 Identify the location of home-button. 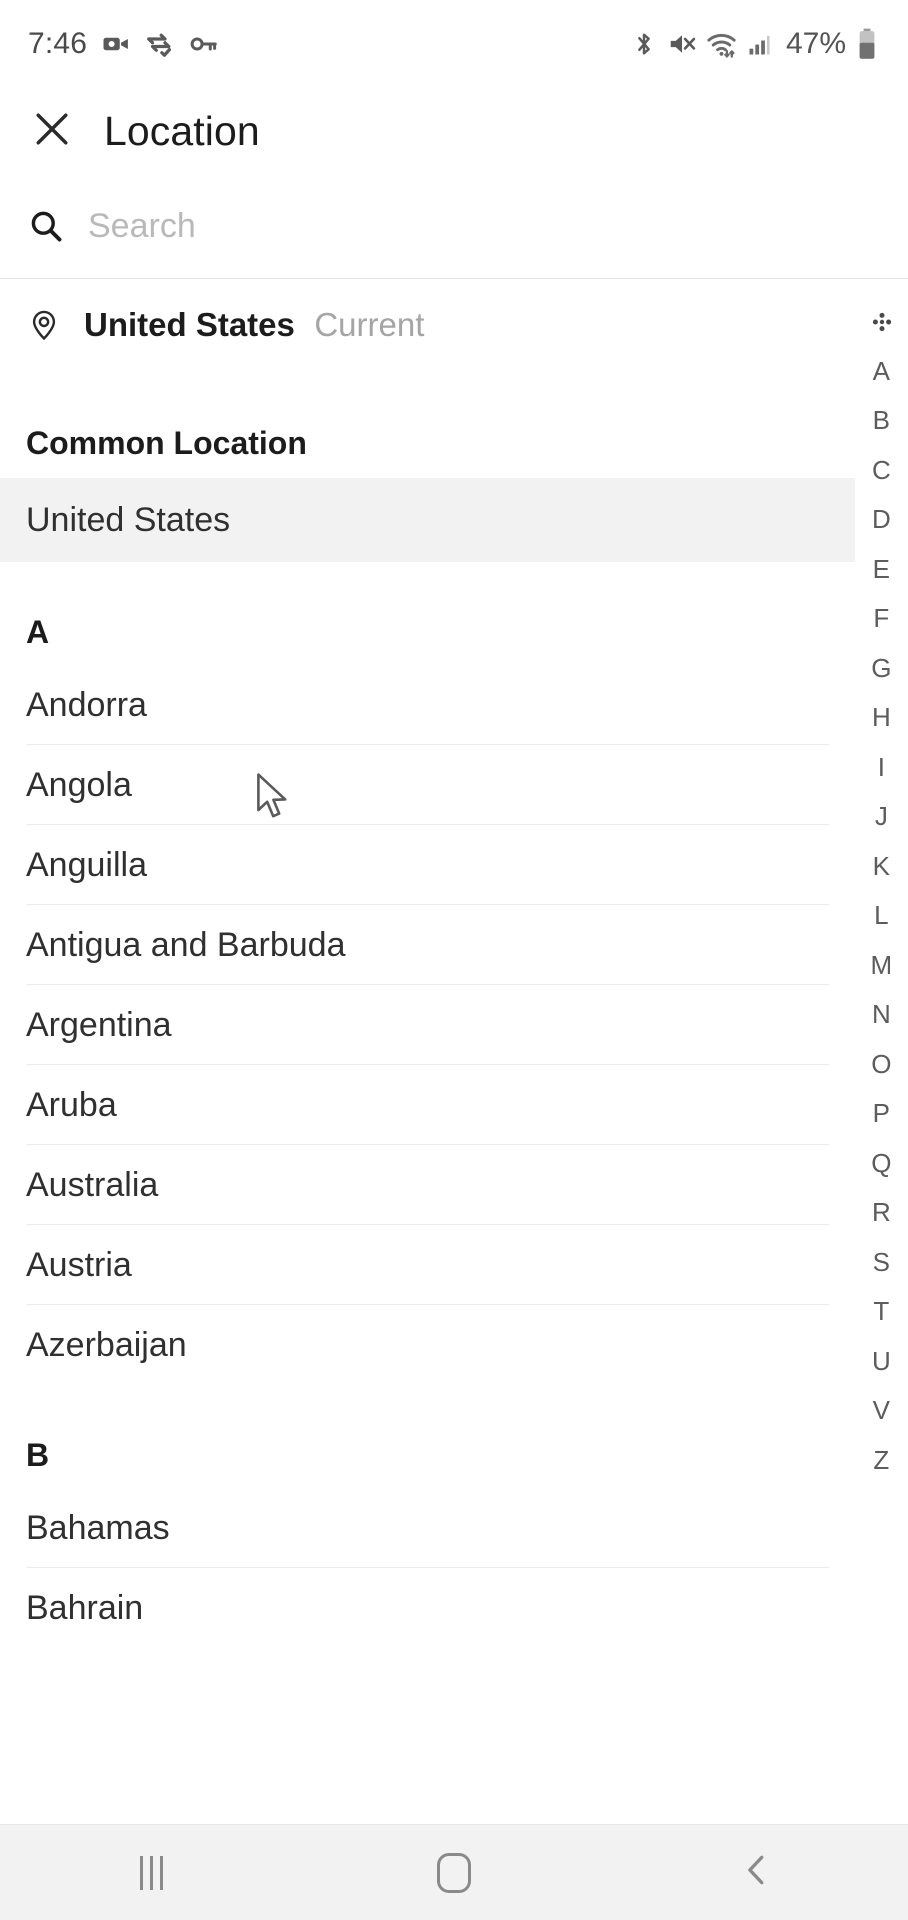
(454, 1872).